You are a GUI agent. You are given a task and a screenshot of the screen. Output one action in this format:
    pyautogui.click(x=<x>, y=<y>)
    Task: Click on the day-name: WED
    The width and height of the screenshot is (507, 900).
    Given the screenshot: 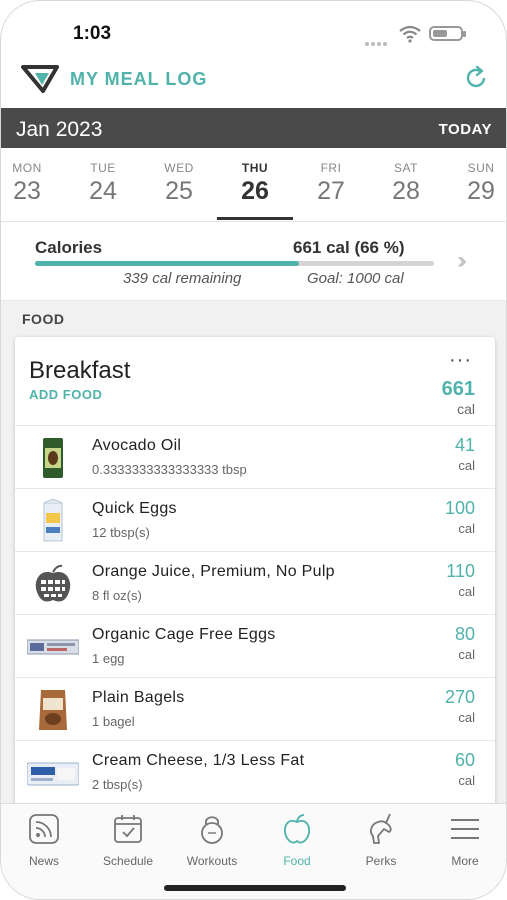 What is the action you would take?
    pyautogui.click(x=179, y=168)
    